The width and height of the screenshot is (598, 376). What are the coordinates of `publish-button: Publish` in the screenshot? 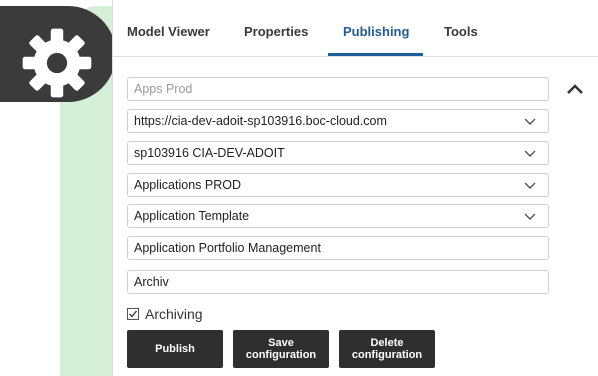 It's located at (175, 349).